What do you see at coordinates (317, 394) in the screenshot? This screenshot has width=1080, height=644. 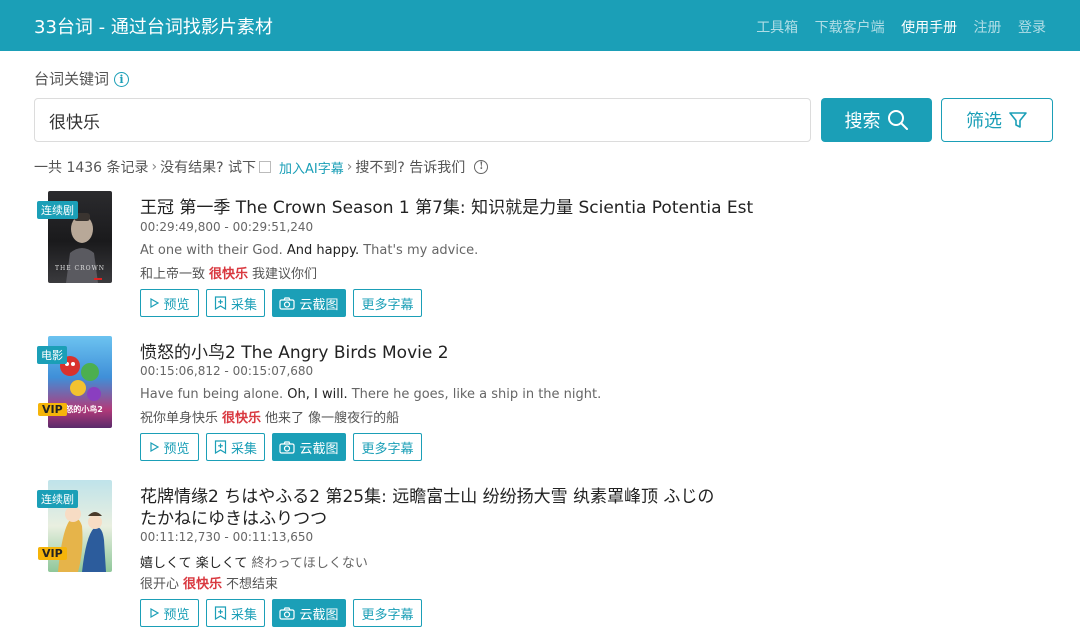 I see `subtitle-original-match: Oh, I will.` at bounding box center [317, 394].